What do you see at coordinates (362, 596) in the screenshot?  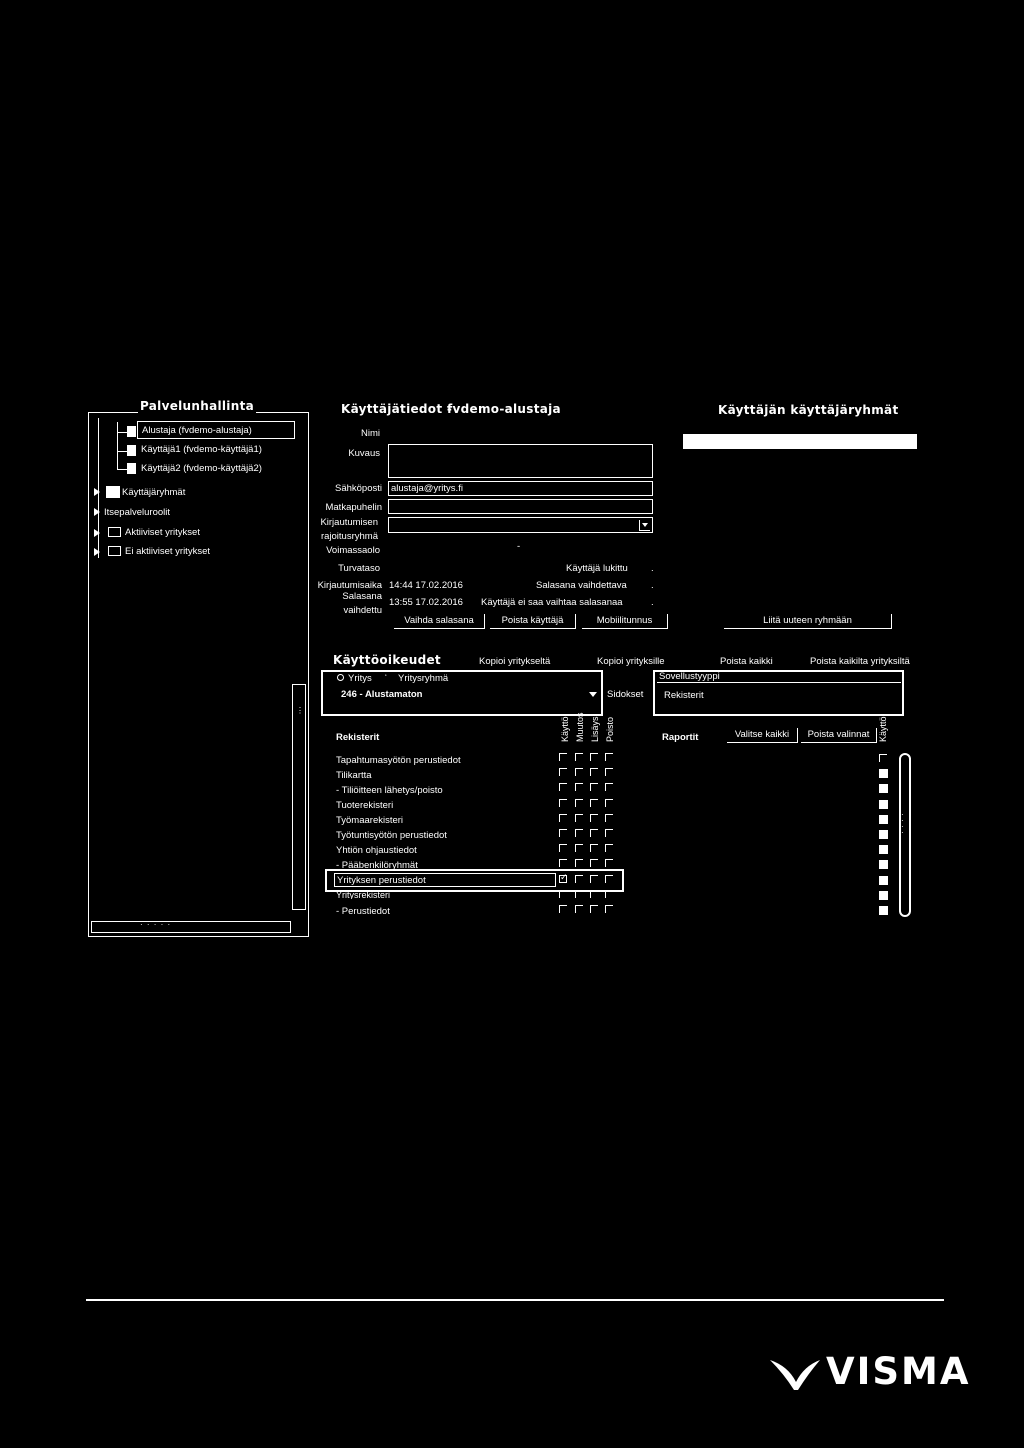 I see `label-pwd-changed-1: Salasana` at bounding box center [362, 596].